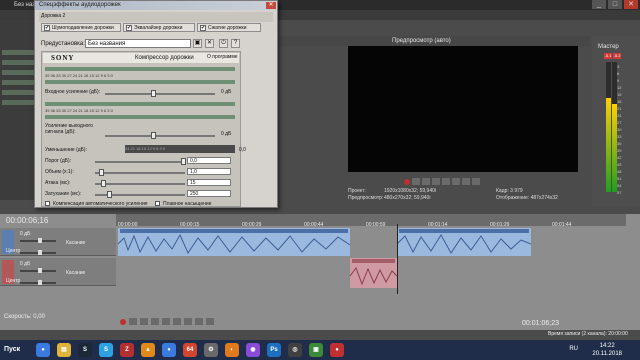  What do you see at coordinates (316, 350) in the screenshot?
I see `media-icon: ▣` at bounding box center [316, 350].